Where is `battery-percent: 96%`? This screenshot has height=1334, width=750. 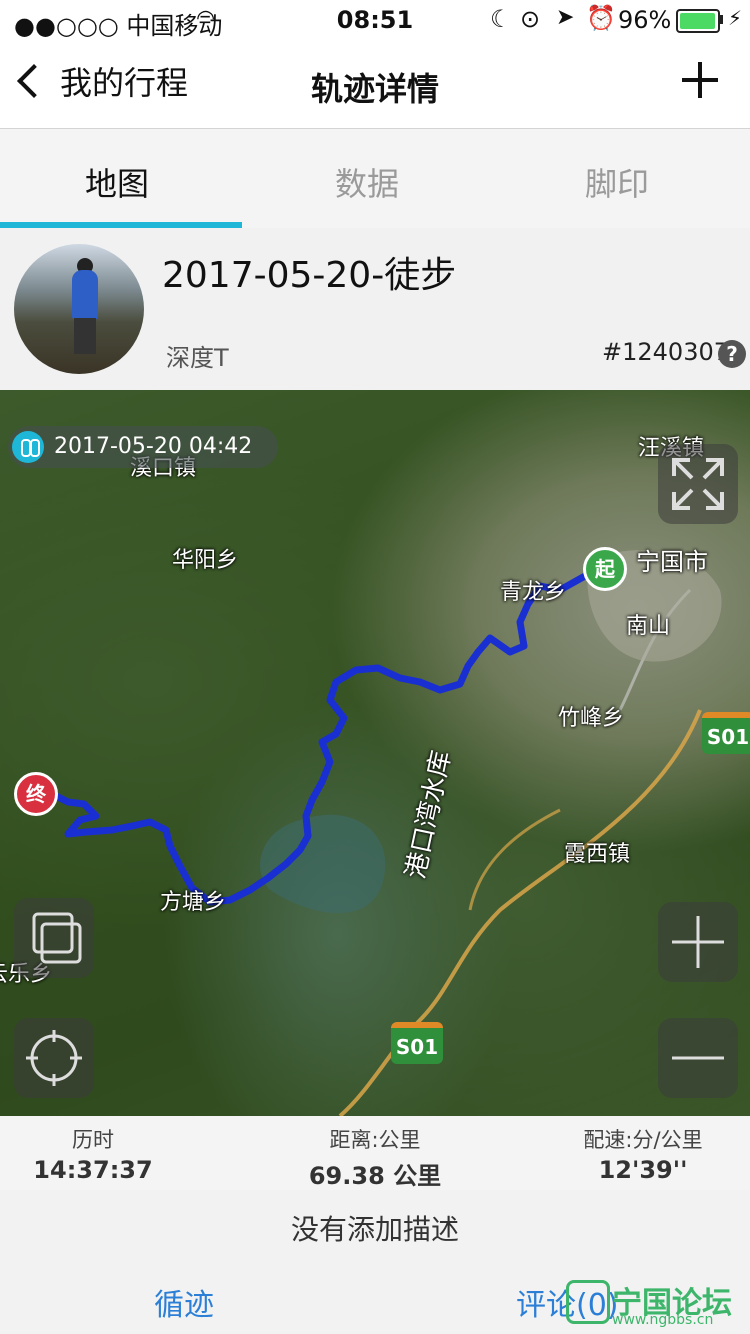 battery-percent: 96% is located at coordinates (645, 20).